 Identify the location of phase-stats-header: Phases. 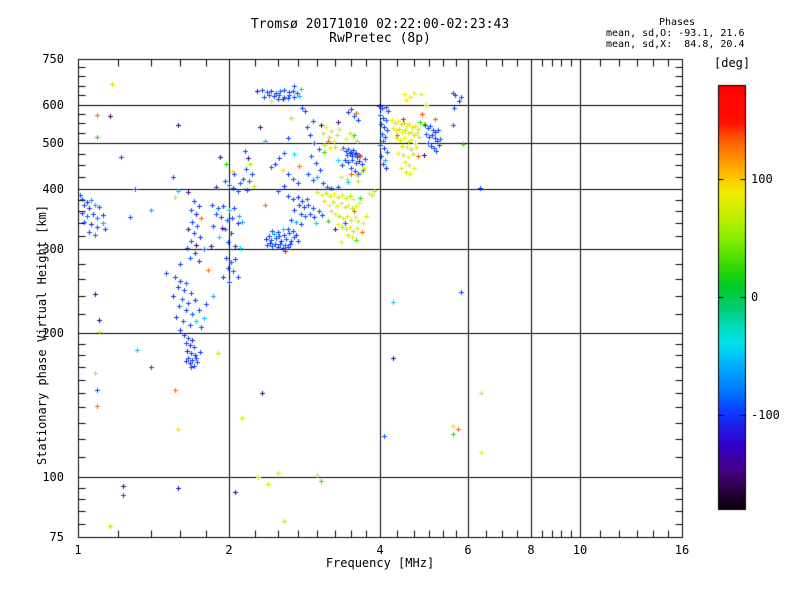
(677, 22).